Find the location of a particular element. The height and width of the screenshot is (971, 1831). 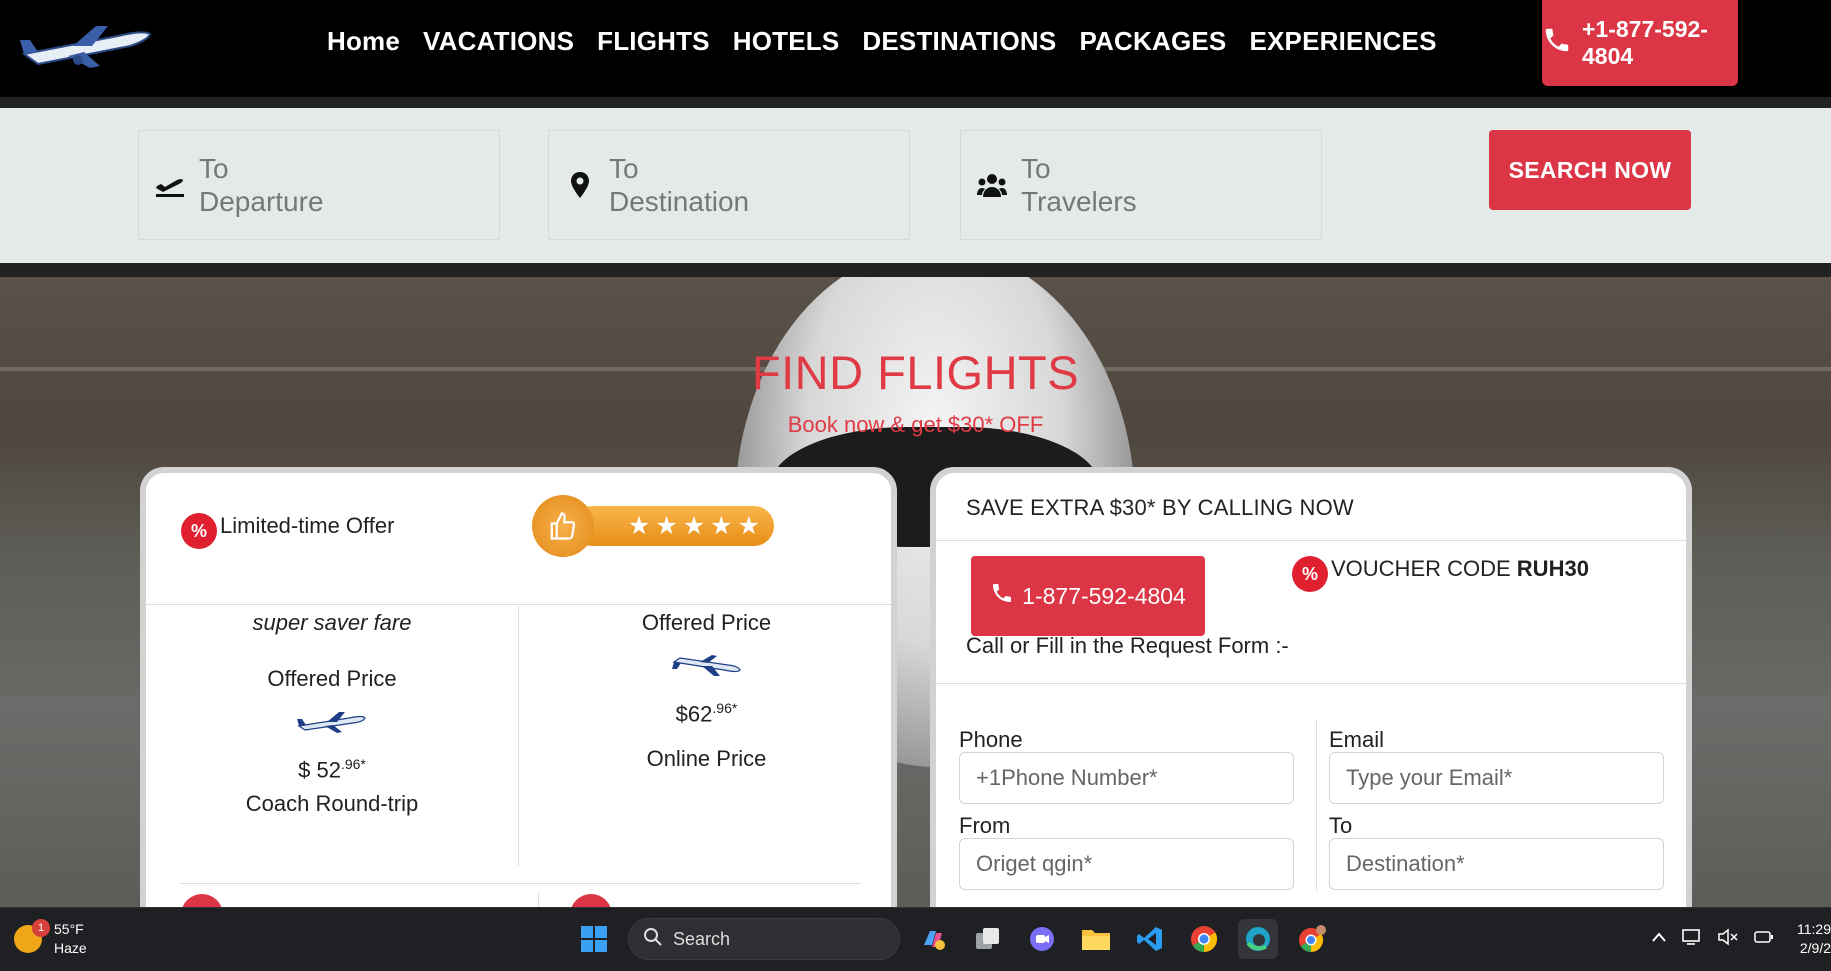

departure-field: To Departure is located at coordinates (319, 185).